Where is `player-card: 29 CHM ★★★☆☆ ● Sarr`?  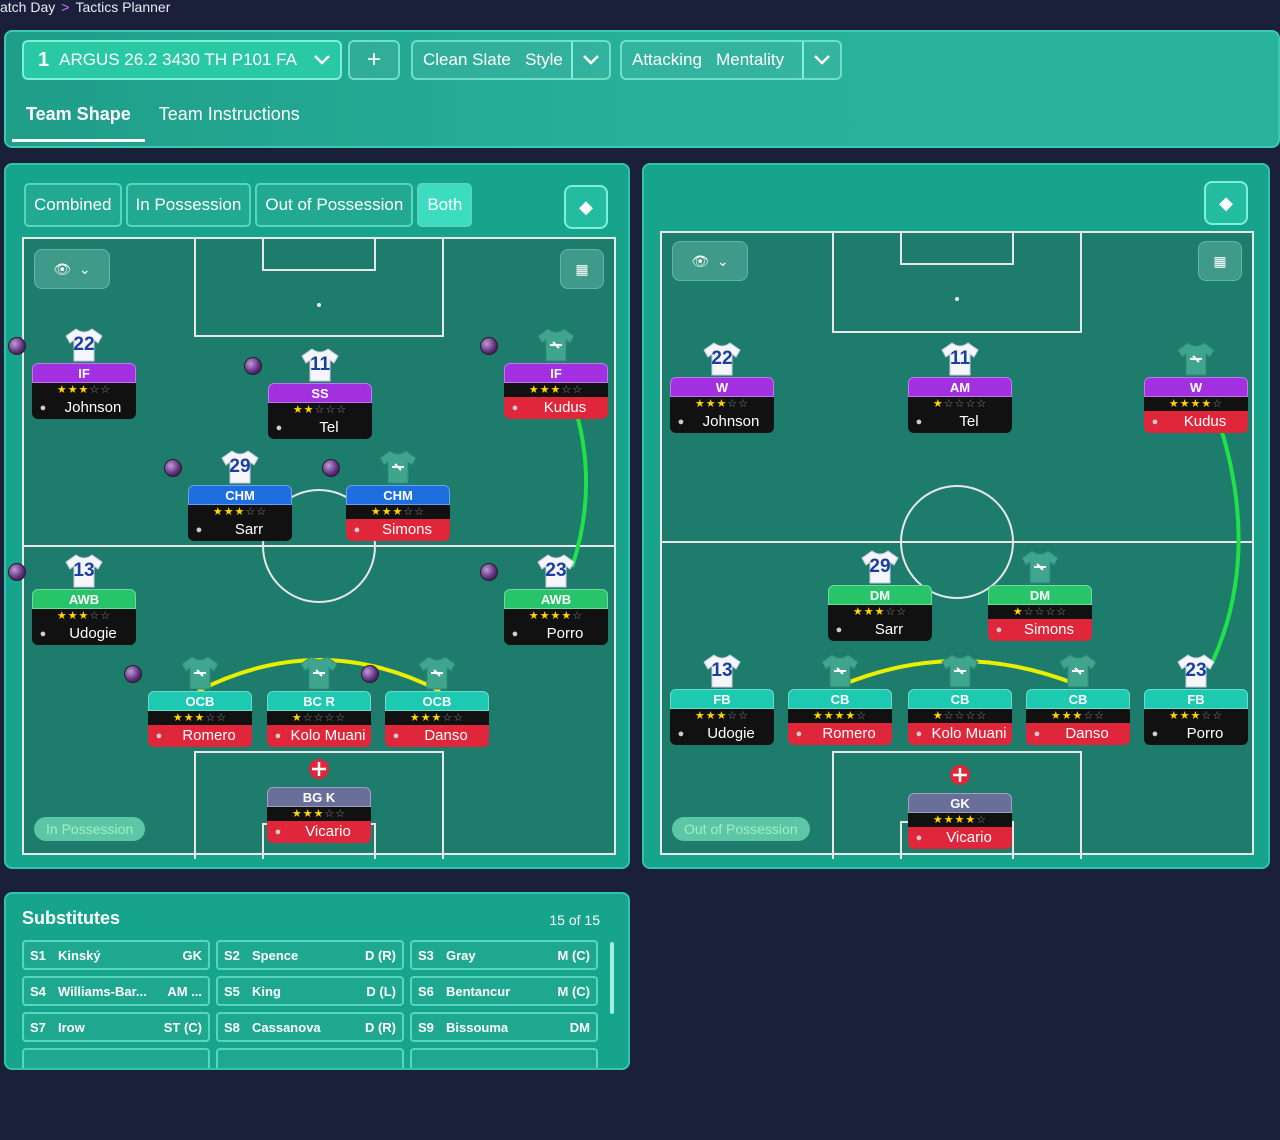 player-card: 29 CHM ★★★☆☆ ● Sarr is located at coordinates (228, 497).